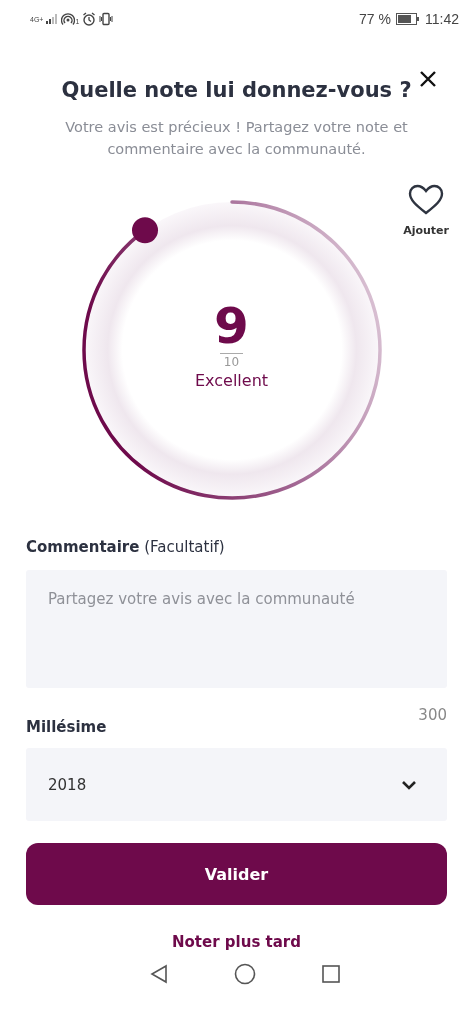  What do you see at coordinates (375, 19) in the screenshot?
I see `battery-percent: 77 %` at bounding box center [375, 19].